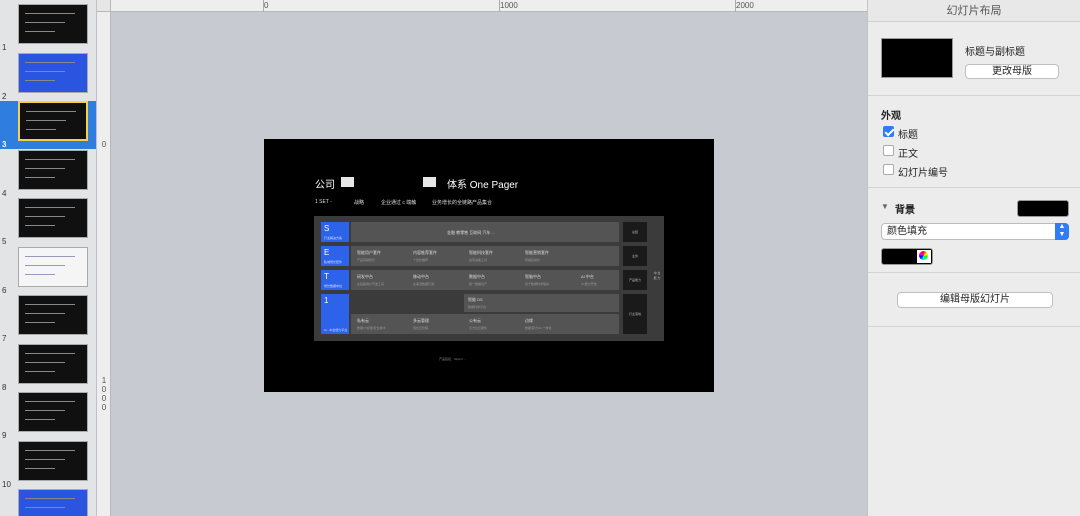 This screenshot has width=1080, height=516. What do you see at coordinates (1043, 208) in the screenshot?
I see `background-color-swatch` at bounding box center [1043, 208].